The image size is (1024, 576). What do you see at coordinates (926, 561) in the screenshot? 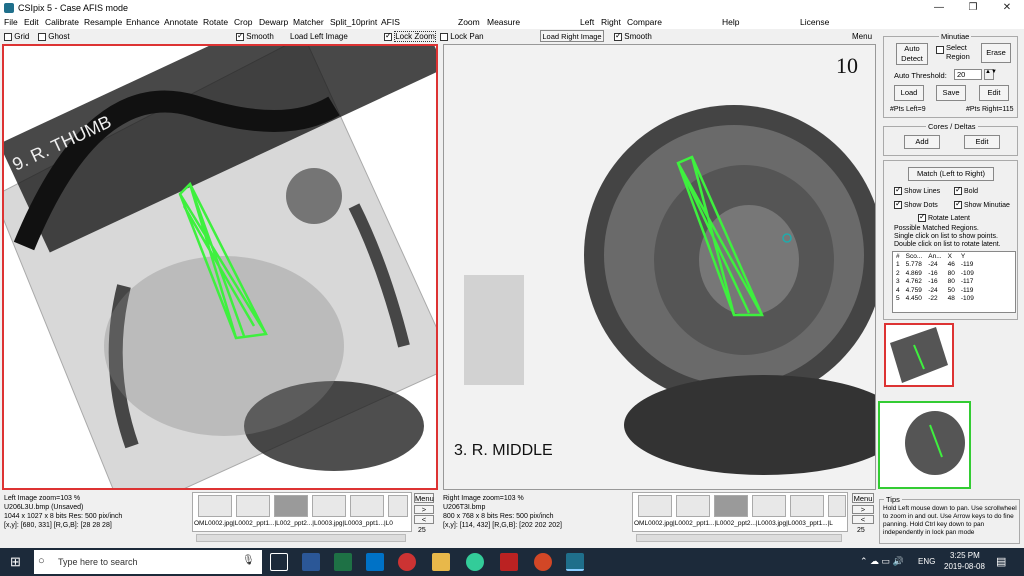
I see `language-indicator: ENG` at bounding box center [926, 561].